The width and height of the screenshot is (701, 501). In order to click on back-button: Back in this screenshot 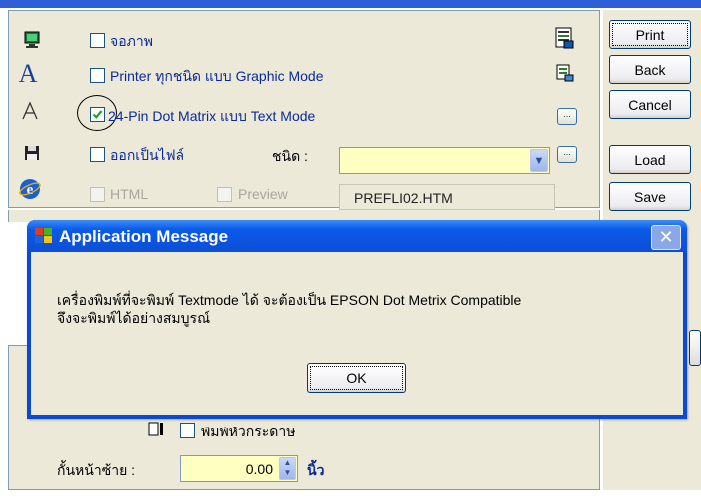, I will do `click(650, 69)`.